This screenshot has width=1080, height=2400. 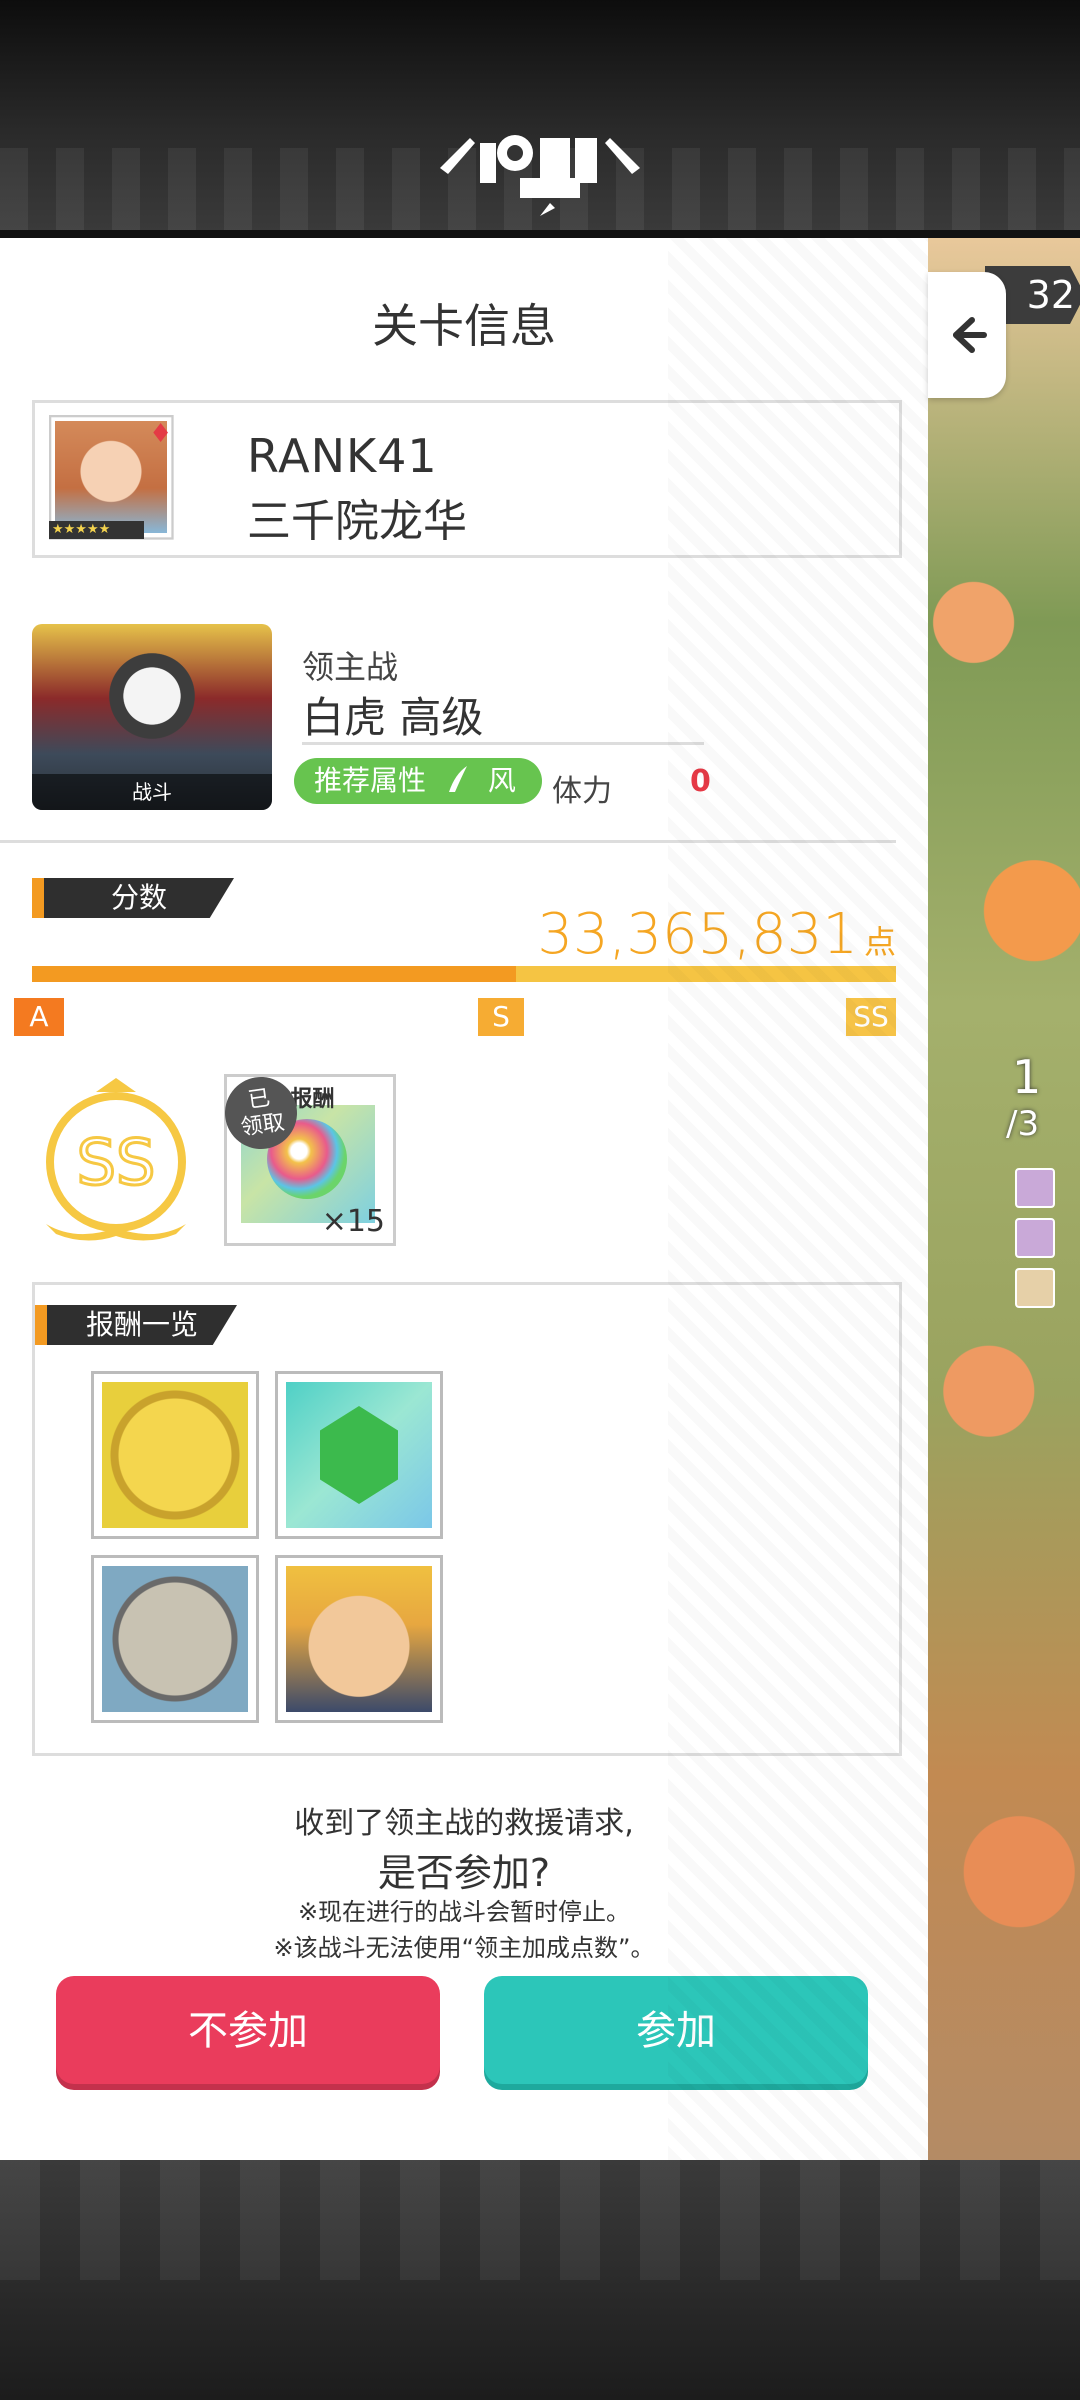 I want to click on rank-marker-s: S, so click(x=501, y=1017).